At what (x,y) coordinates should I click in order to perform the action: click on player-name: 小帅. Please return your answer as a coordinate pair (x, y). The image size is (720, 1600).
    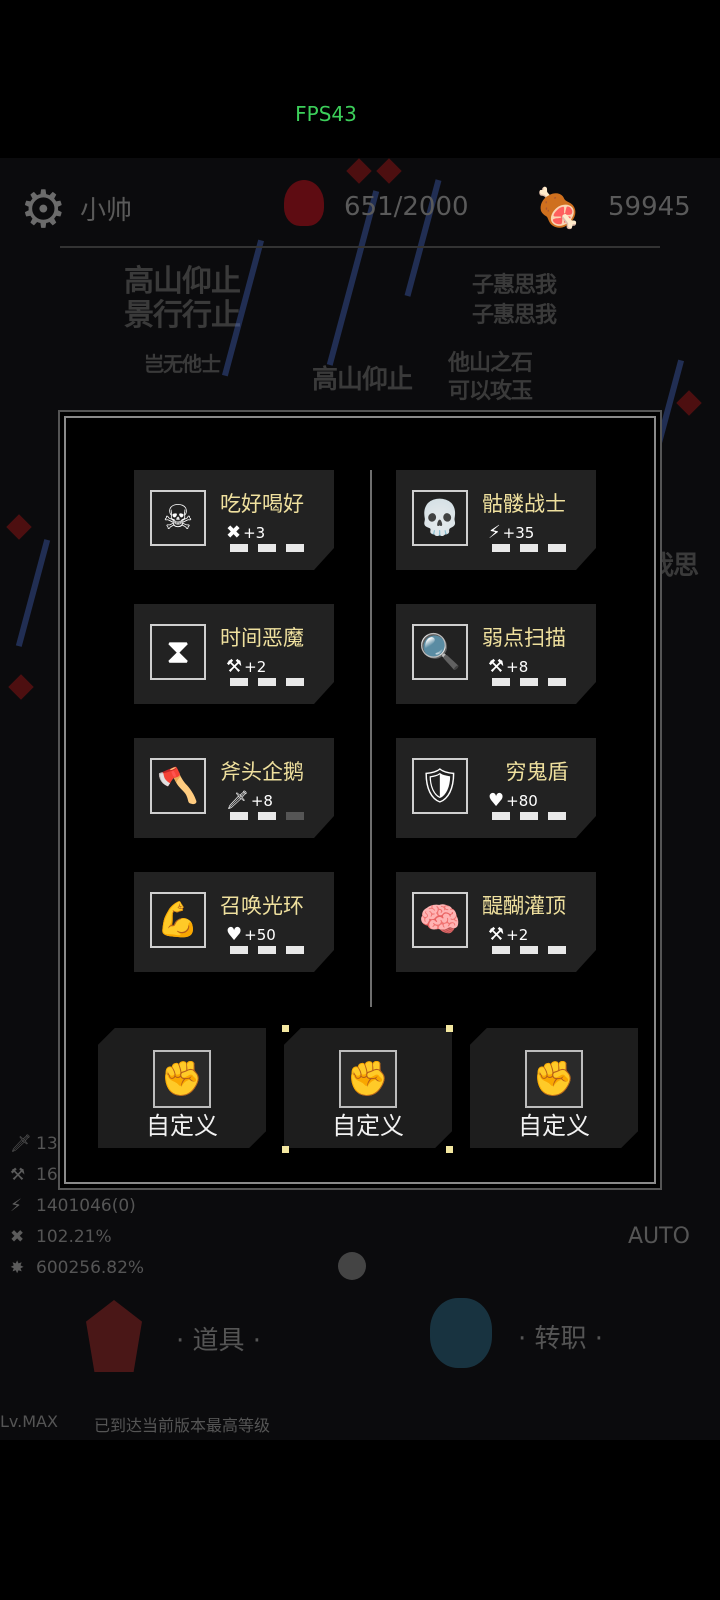
    Looking at the image, I should click on (106, 211).